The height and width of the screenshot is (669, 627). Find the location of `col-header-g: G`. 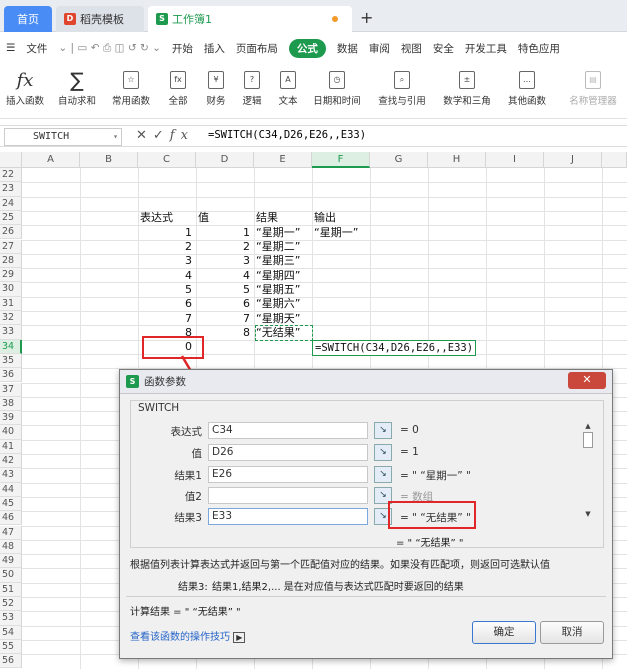

col-header-g: G is located at coordinates (399, 160).